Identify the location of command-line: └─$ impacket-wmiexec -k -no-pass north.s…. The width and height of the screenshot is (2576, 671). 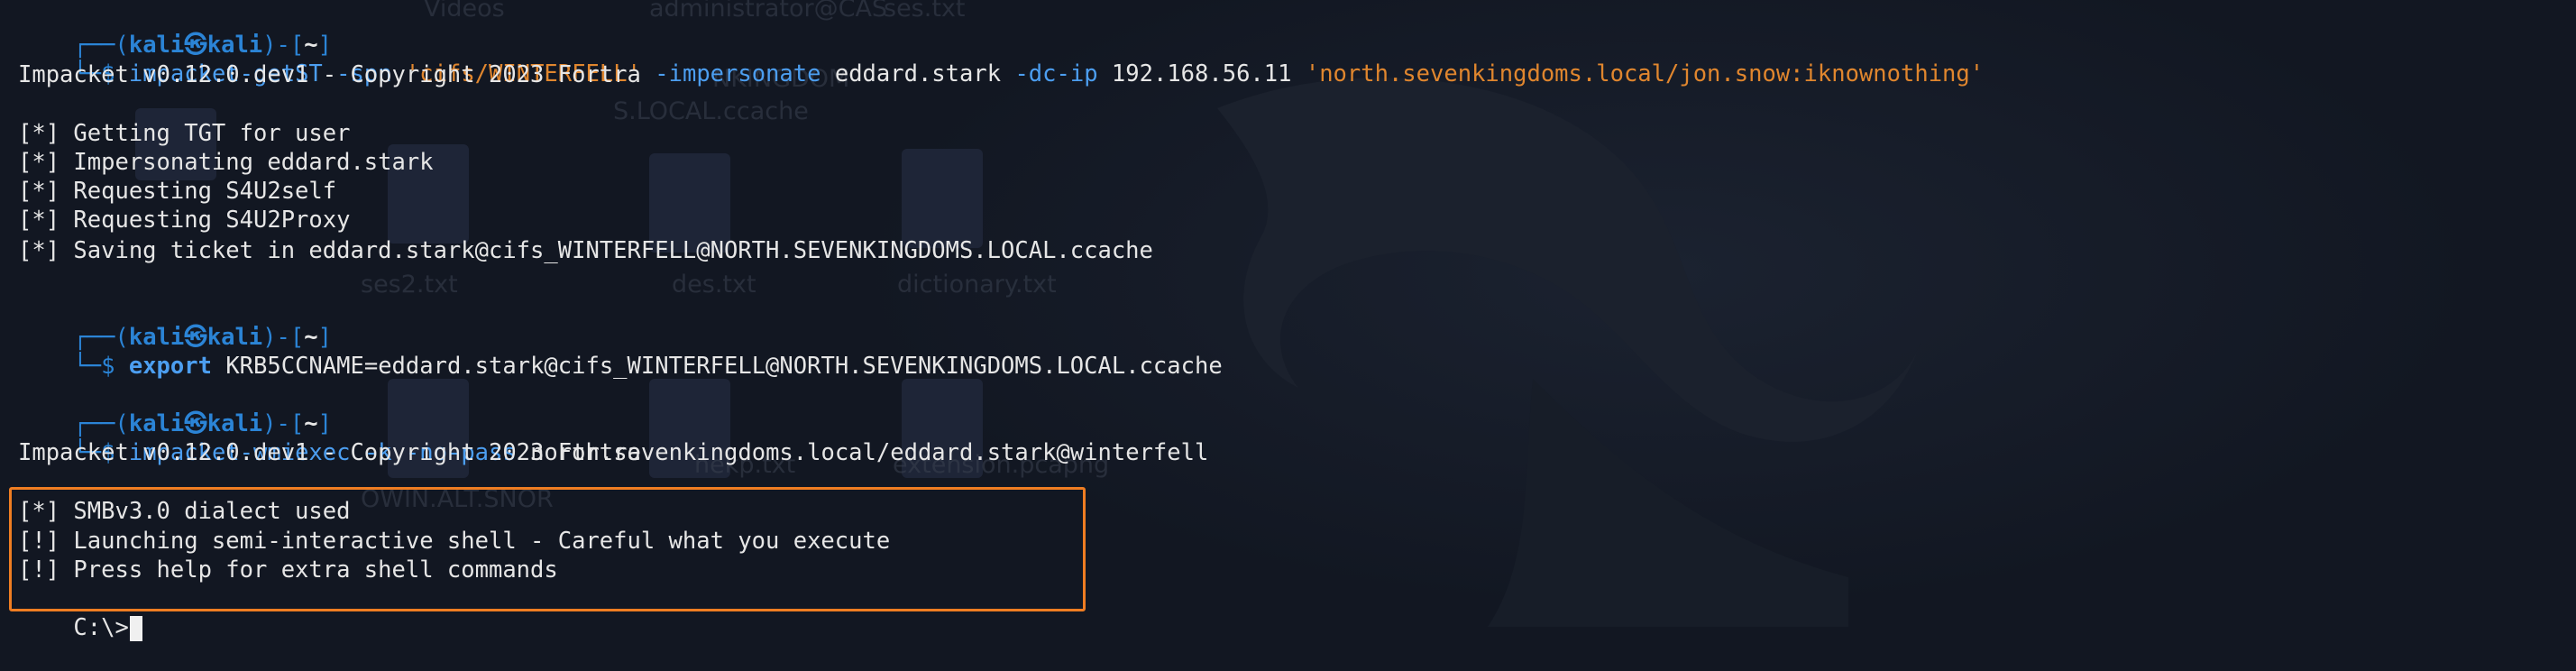
(613, 437).